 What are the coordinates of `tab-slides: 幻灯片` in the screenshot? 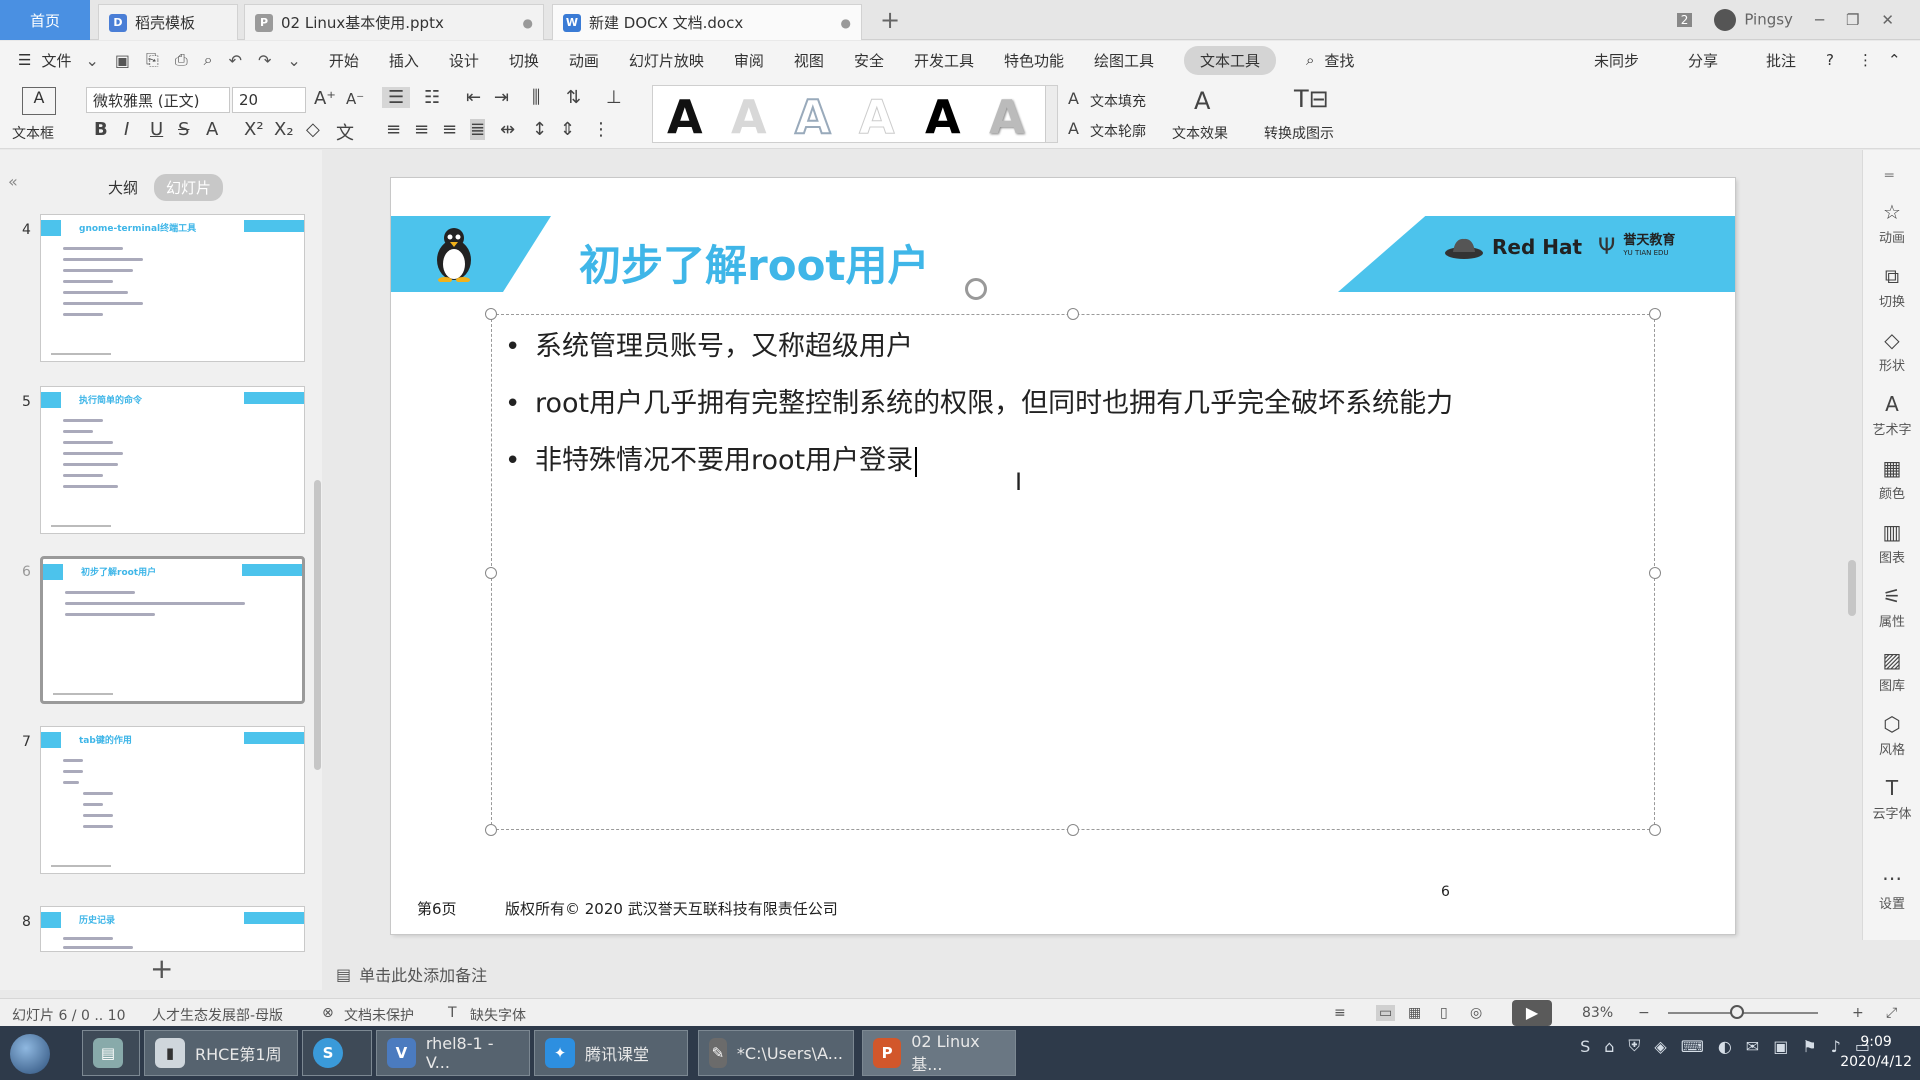 It's located at (189, 187).